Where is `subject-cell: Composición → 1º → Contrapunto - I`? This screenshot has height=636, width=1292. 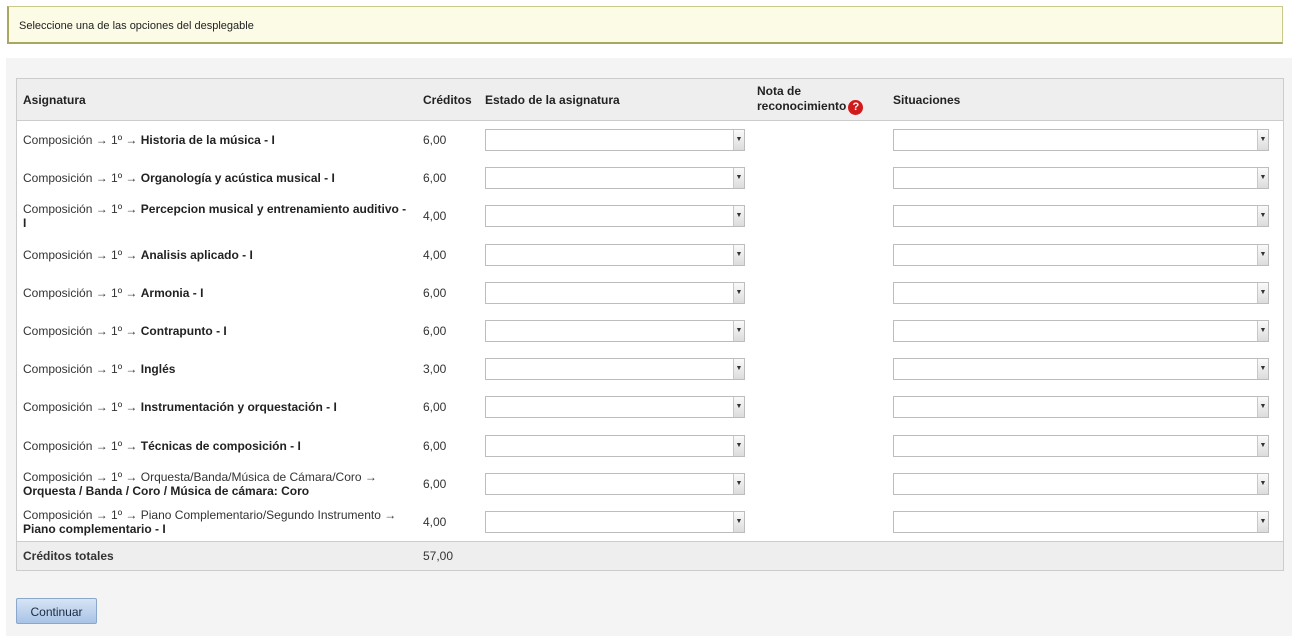
subject-cell: Composición → 1º → Contrapunto - I is located at coordinates (217, 331).